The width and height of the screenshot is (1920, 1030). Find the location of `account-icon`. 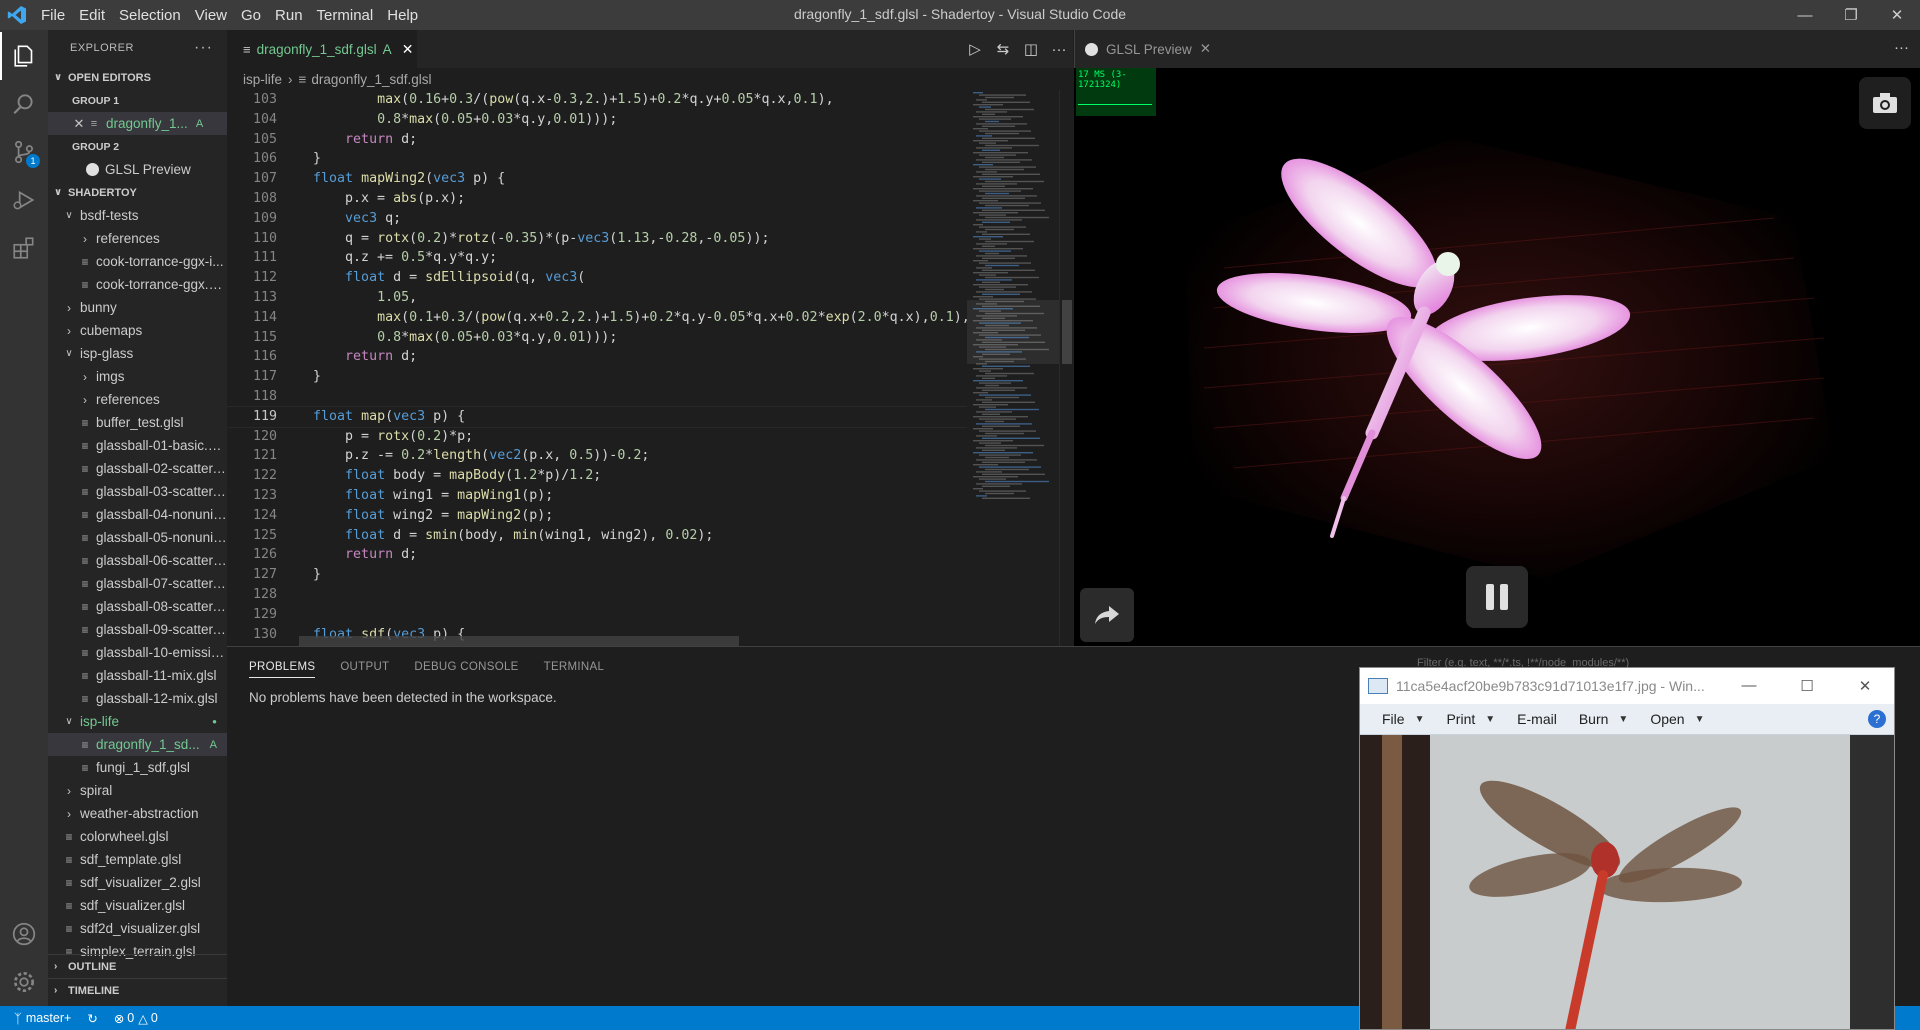

account-icon is located at coordinates (24, 934).